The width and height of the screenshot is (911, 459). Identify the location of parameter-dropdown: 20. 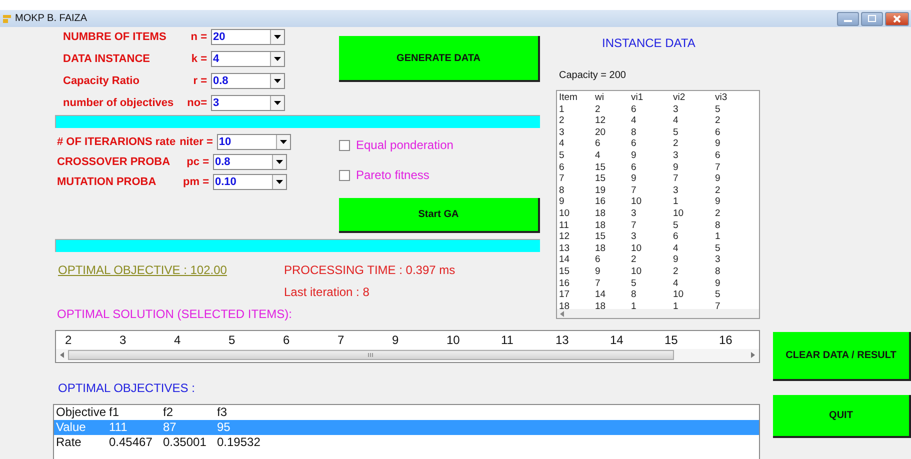
(248, 37).